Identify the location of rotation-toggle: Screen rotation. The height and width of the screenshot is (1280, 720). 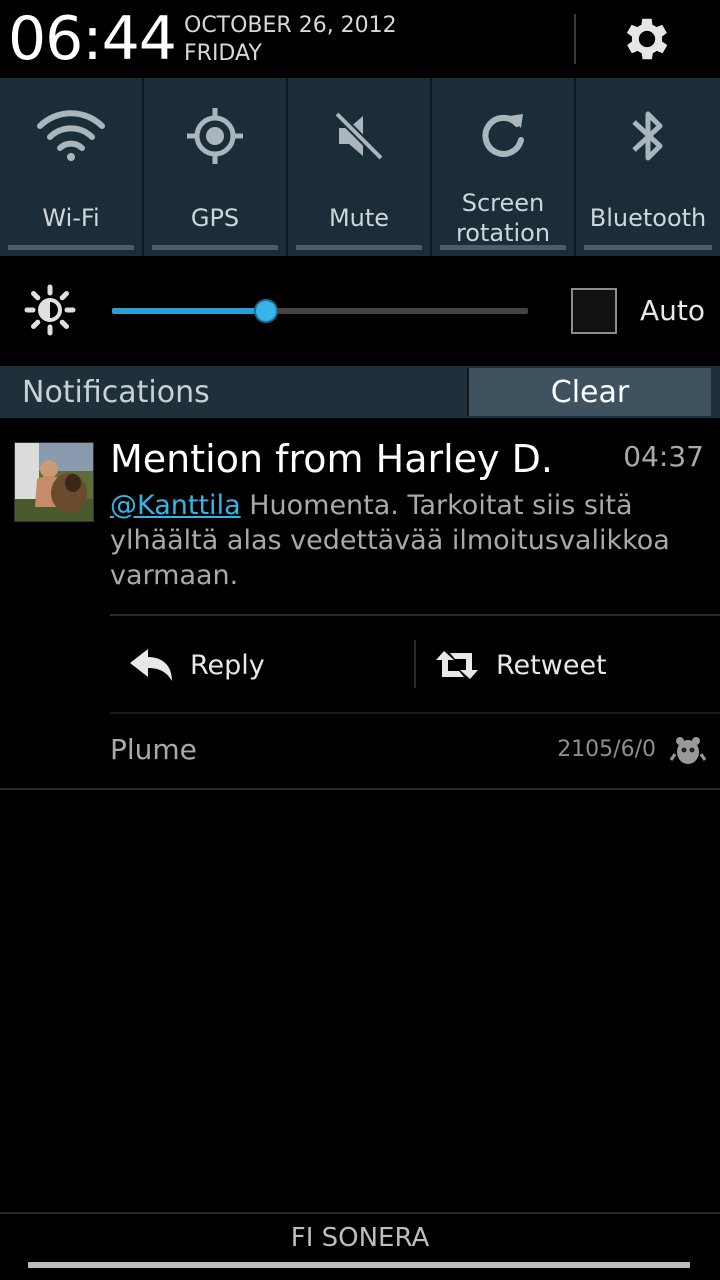
(504, 167).